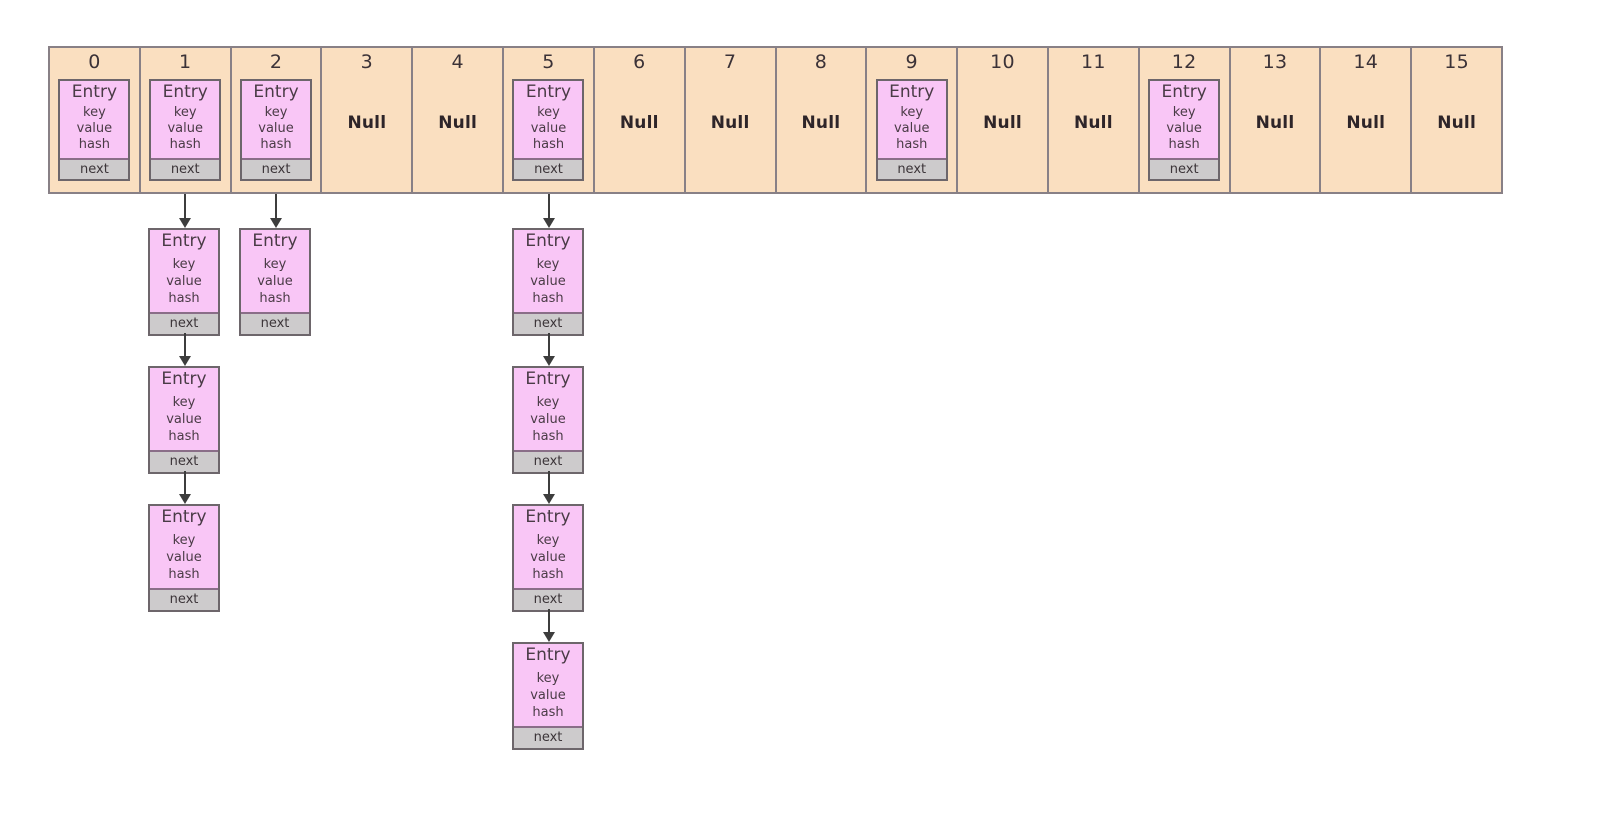  Describe the element at coordinates (368, 120) in the screenshot. I see `bucket-cell-3: 3 Null` at that location.